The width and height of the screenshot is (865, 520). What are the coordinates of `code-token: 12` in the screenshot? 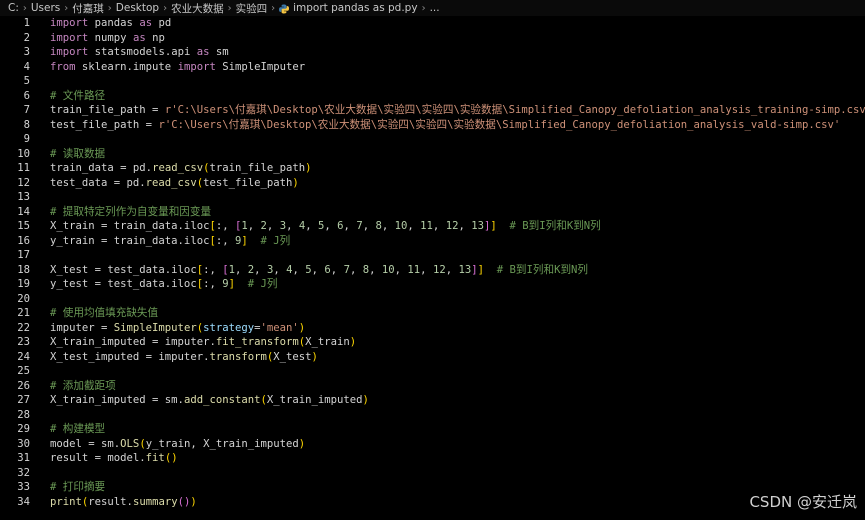 It's located at (452, 226).